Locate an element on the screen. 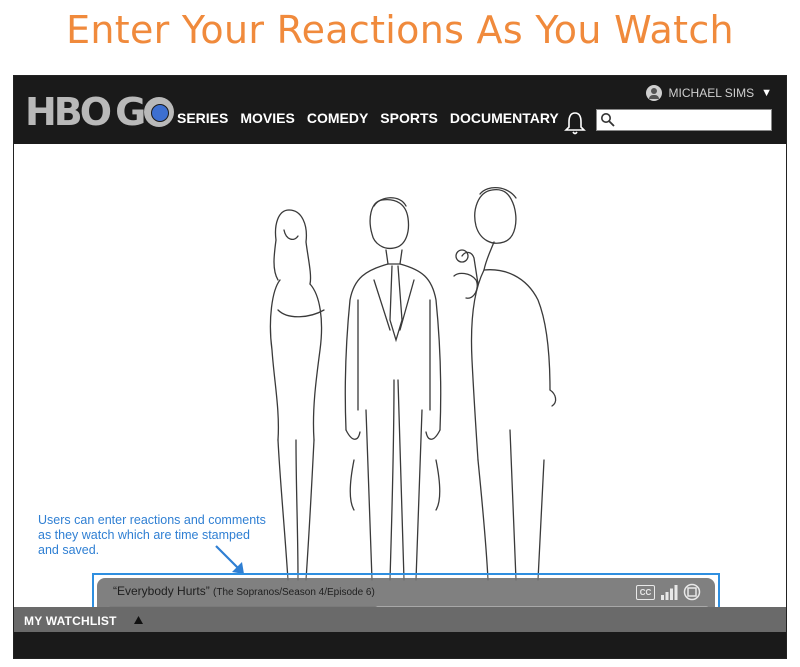 The height and width of the screenshot is (667, 800). logo-o-icon is located at coordinates (159, 112).